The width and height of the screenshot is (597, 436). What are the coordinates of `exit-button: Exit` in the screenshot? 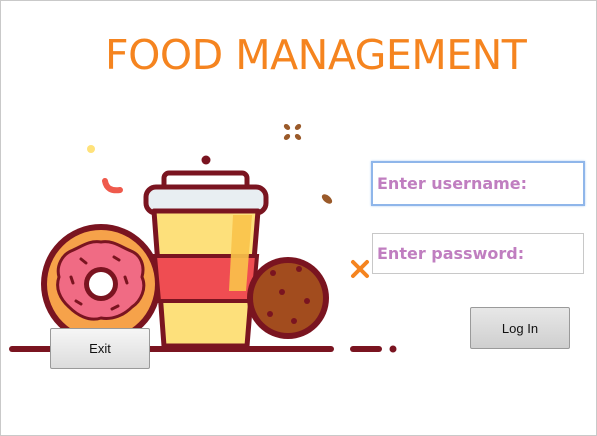 It's located at (100, 348).